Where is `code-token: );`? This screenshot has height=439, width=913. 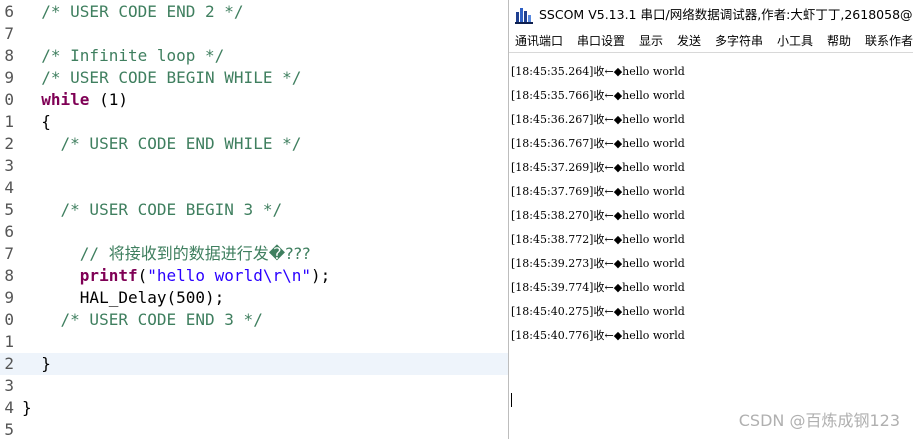
code-token: ); is located at coordinates (321, 275).